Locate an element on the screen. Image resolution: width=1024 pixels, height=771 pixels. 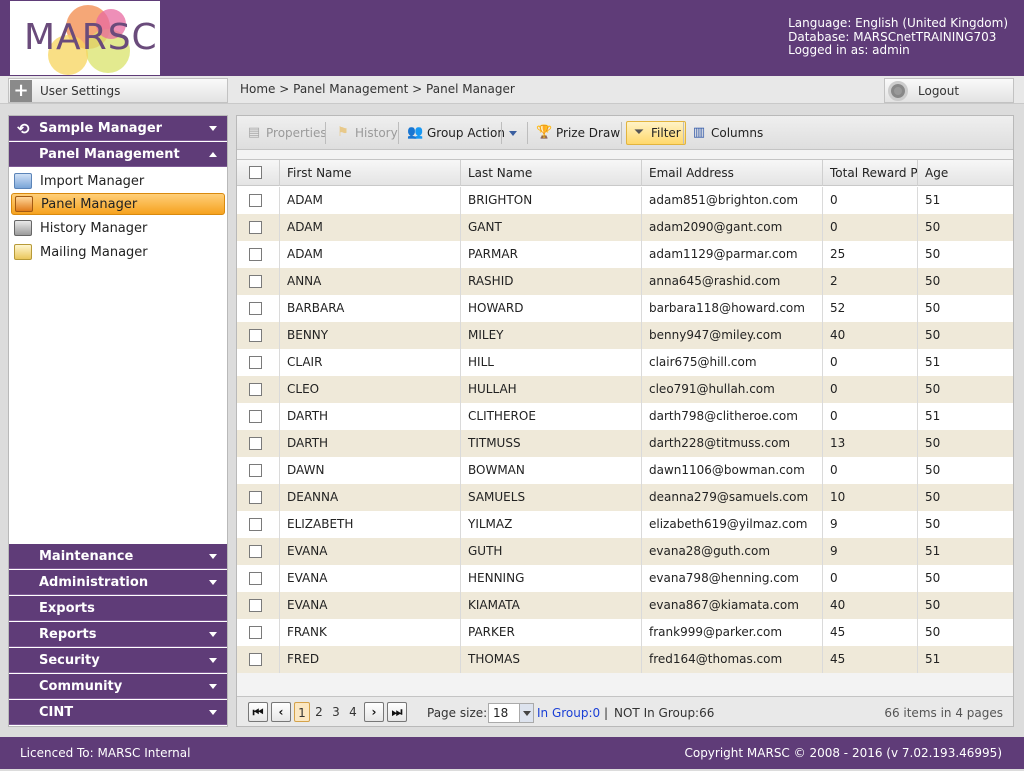
sidebar-section-sample-manager: ⟲ Sample Manager is located at coordinates (118, 128).